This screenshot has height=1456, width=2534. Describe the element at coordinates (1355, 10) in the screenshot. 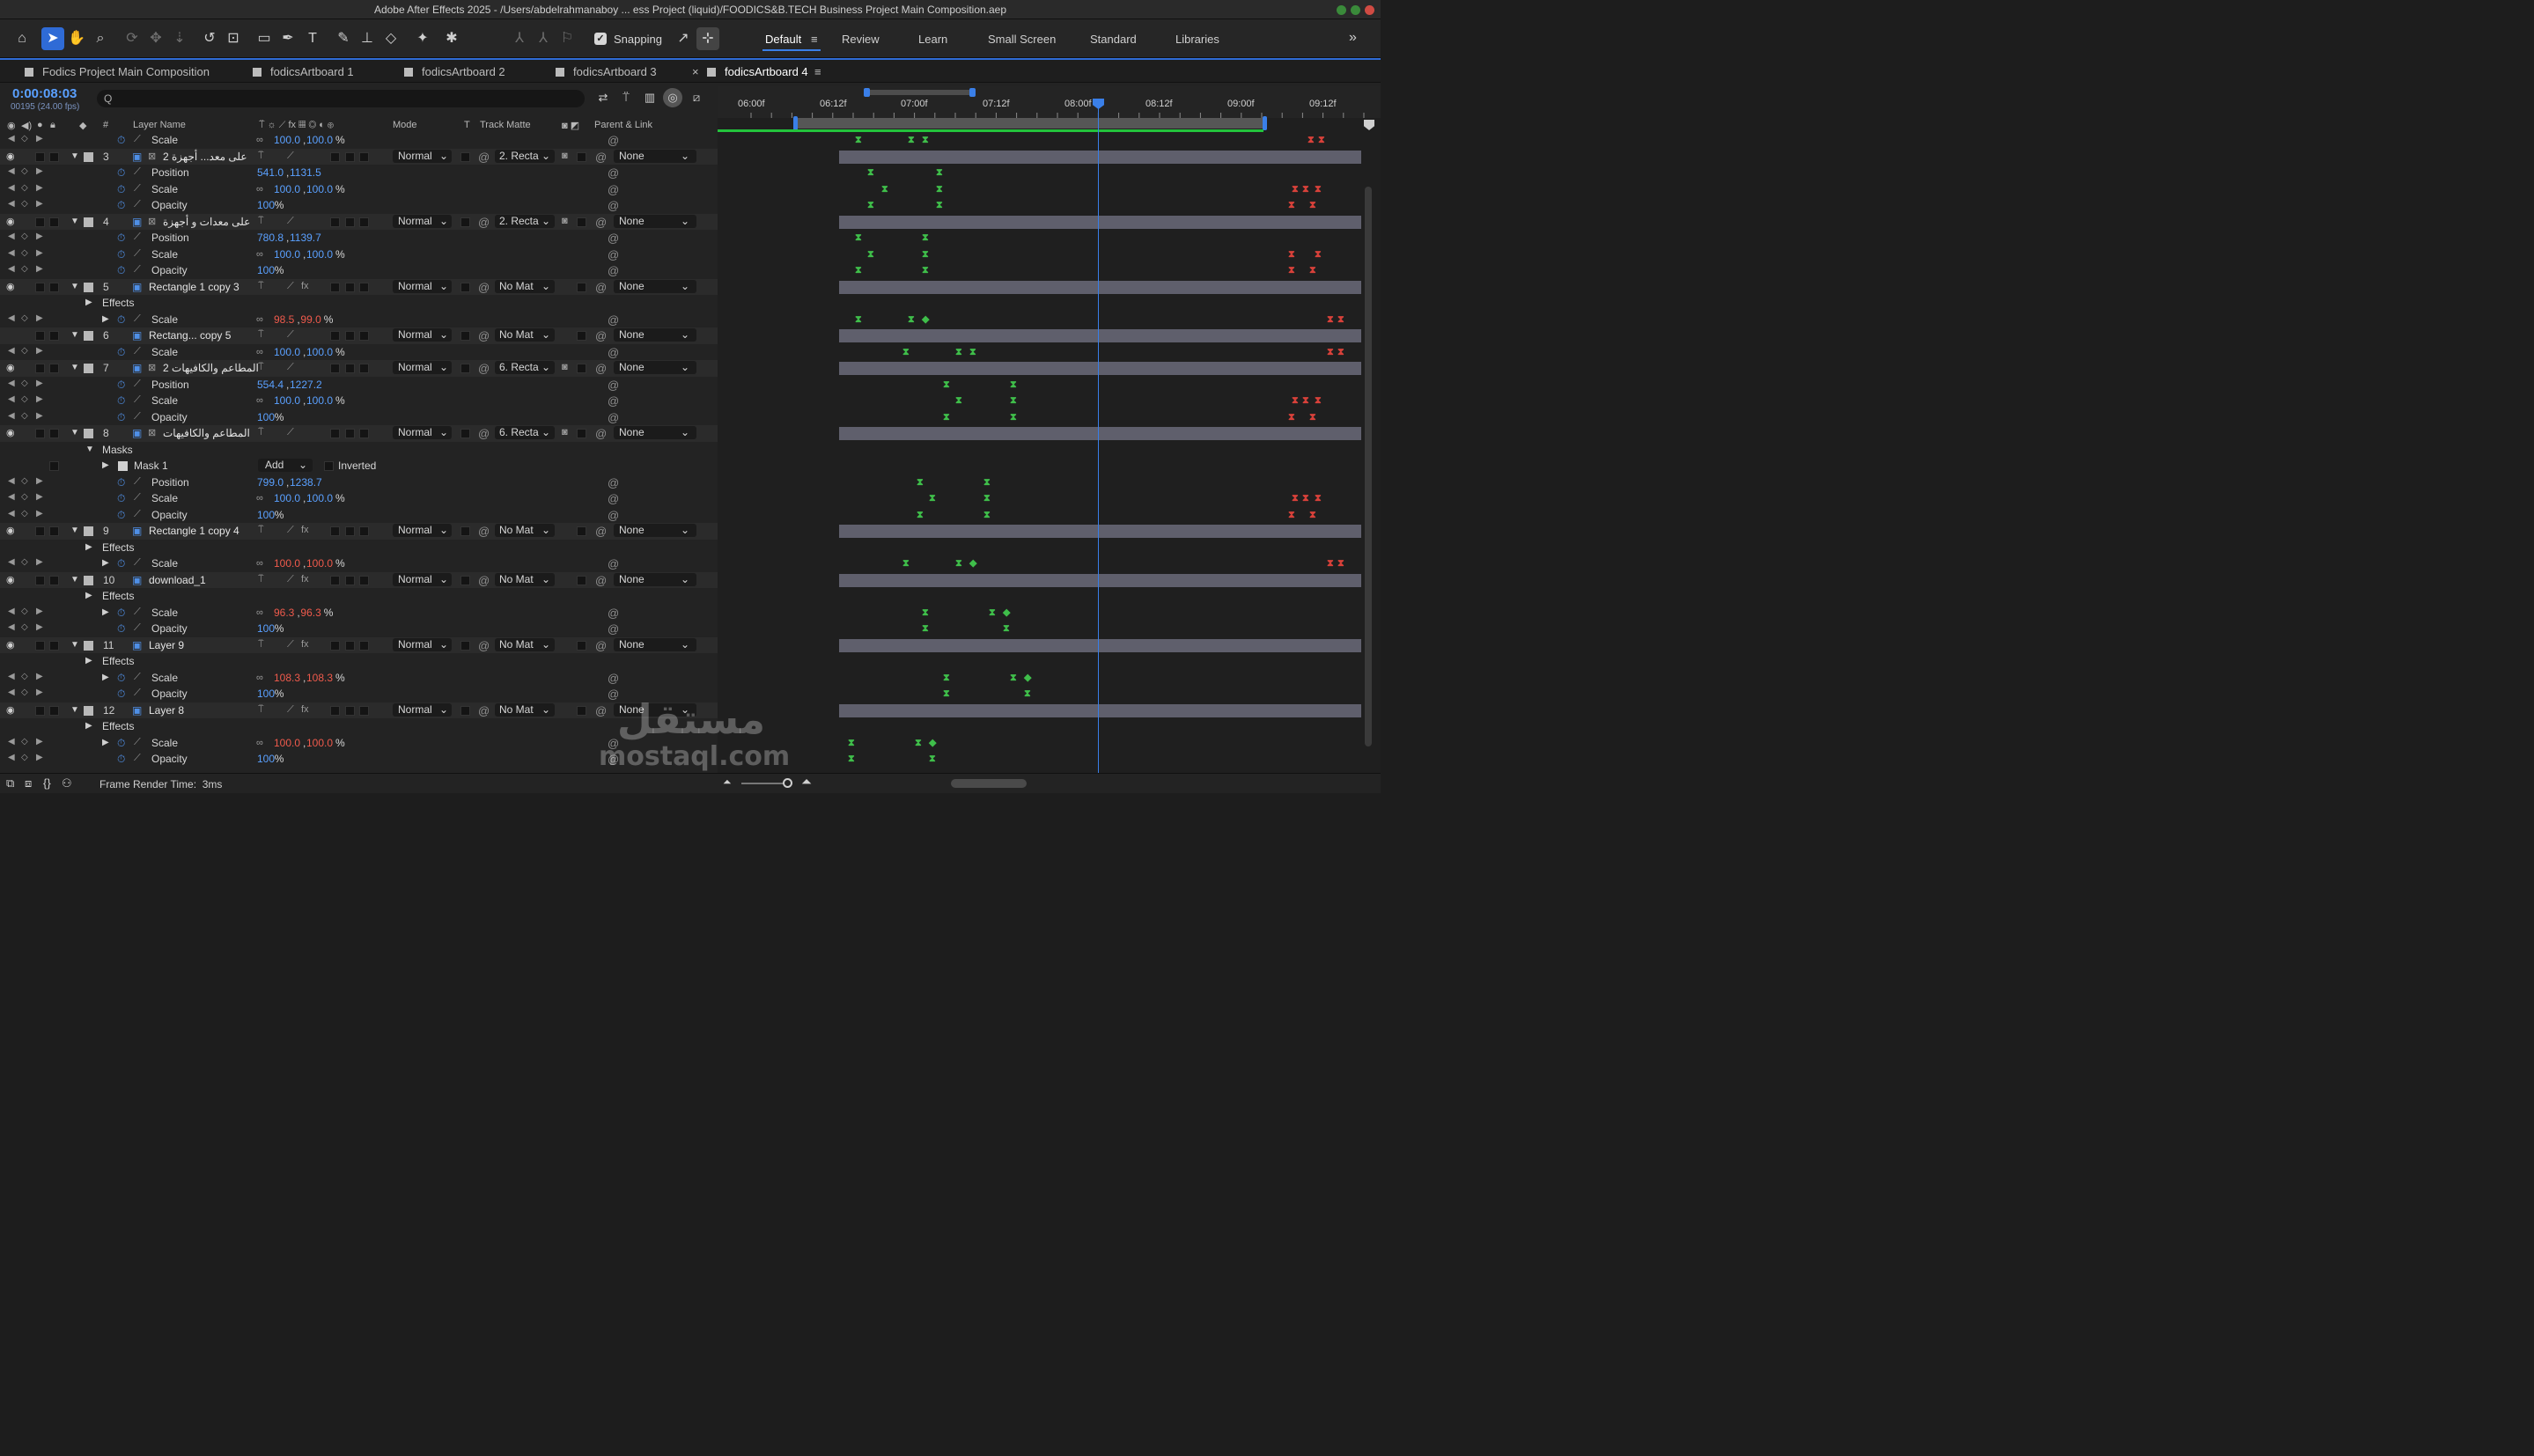

I see `window-zoom-button` at that location.